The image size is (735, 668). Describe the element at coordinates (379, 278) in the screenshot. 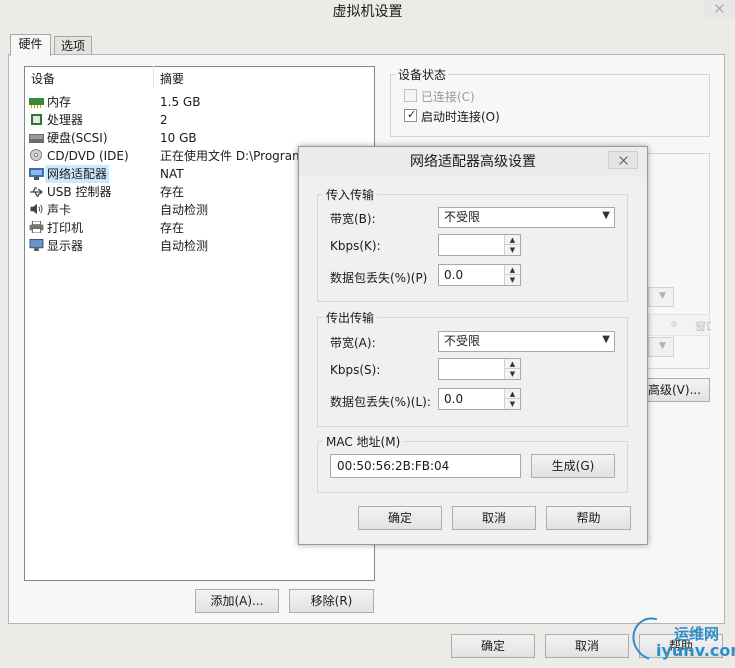

I see `incoming-loss-label: 数据包丢失(%)(P)` at that location.